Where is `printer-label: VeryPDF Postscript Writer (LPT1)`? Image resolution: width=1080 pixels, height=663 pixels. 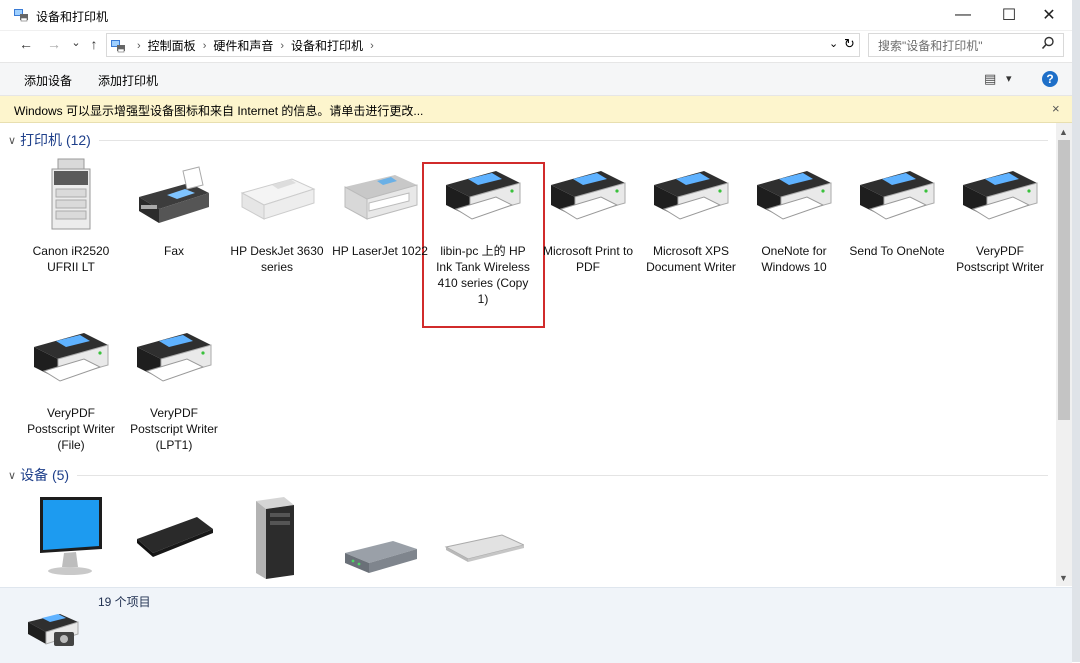 printer-label: VeryPDF Postscript Writer (LPT1) is located at coordinates (174, 429).